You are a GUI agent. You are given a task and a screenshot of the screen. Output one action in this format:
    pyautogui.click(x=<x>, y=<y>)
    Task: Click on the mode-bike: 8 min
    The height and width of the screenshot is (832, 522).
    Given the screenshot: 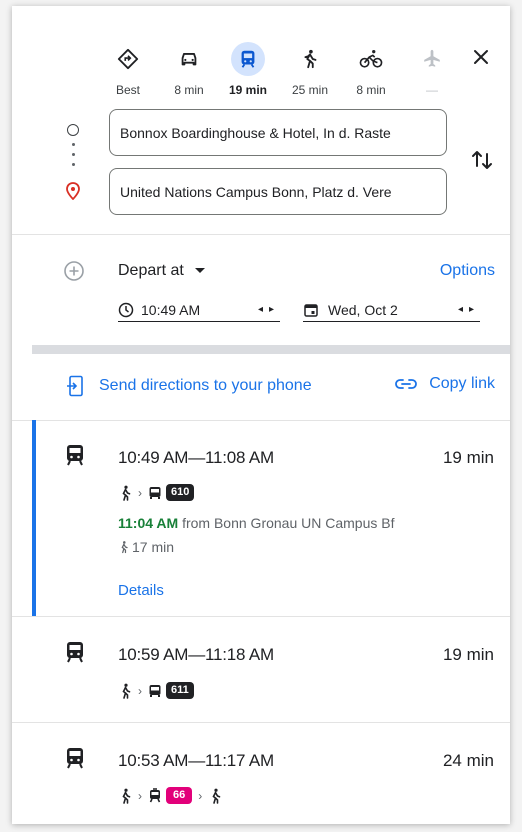 What is the action you would take?
    pyautogui.click(x=371, y=67)
    